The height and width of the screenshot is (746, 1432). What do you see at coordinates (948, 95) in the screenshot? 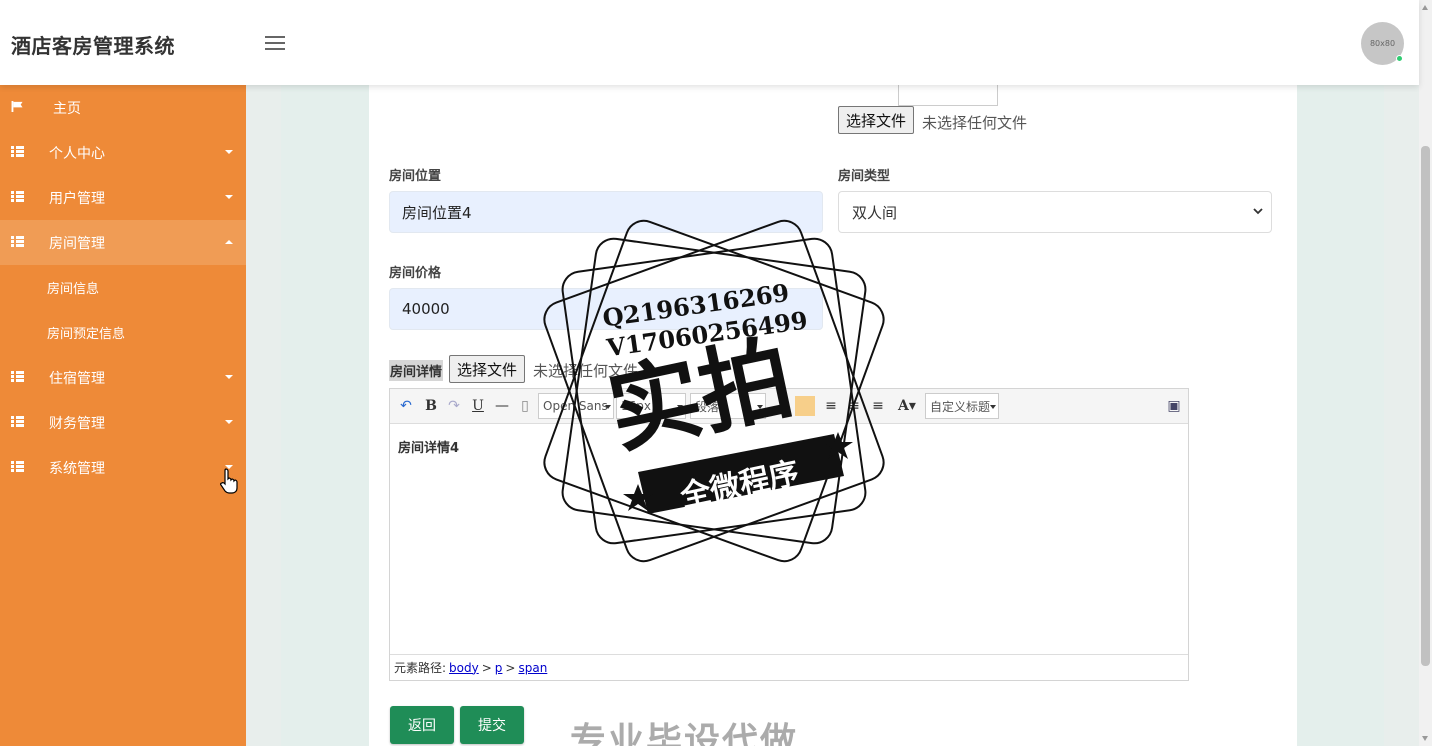
I see `image-preview-box` at bounding box center [948, 95].